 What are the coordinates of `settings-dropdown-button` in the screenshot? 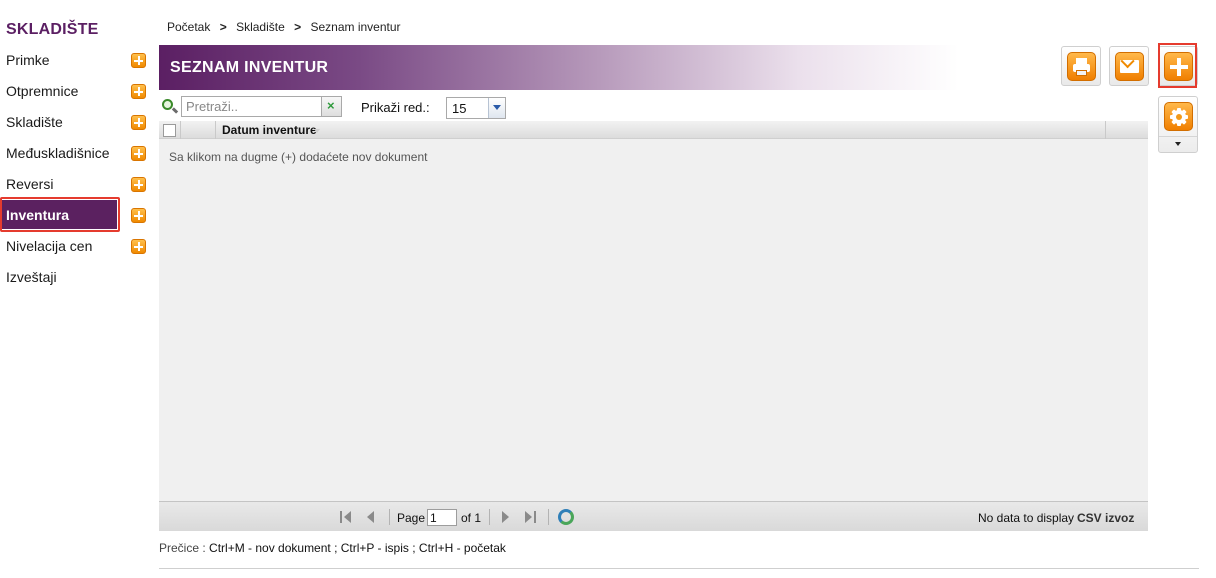 It's located at (1178, 124).